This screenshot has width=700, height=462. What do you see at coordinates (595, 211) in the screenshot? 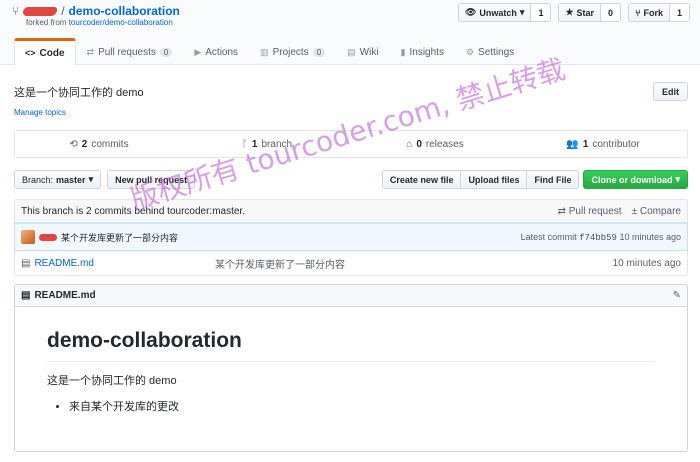
I see `pull-request-label: Pull request` at bounding box center [595, 211].